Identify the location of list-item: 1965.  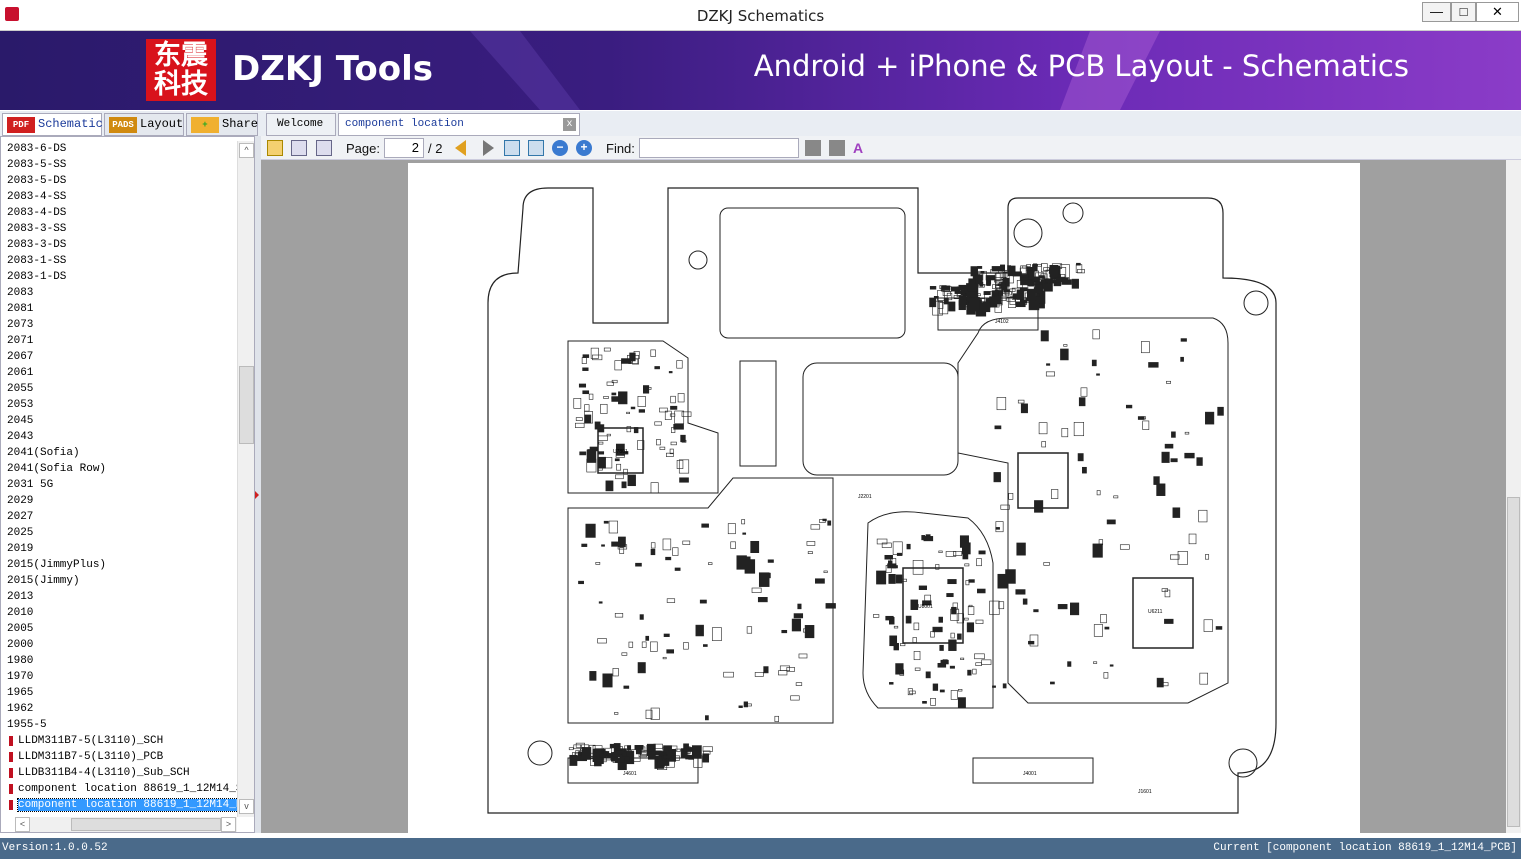
(119, 693).